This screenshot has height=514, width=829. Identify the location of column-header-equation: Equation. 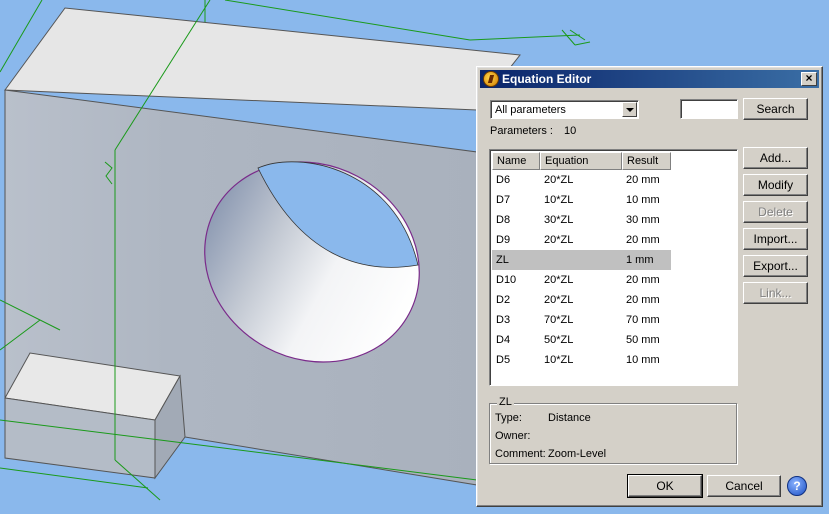
(581, 161).